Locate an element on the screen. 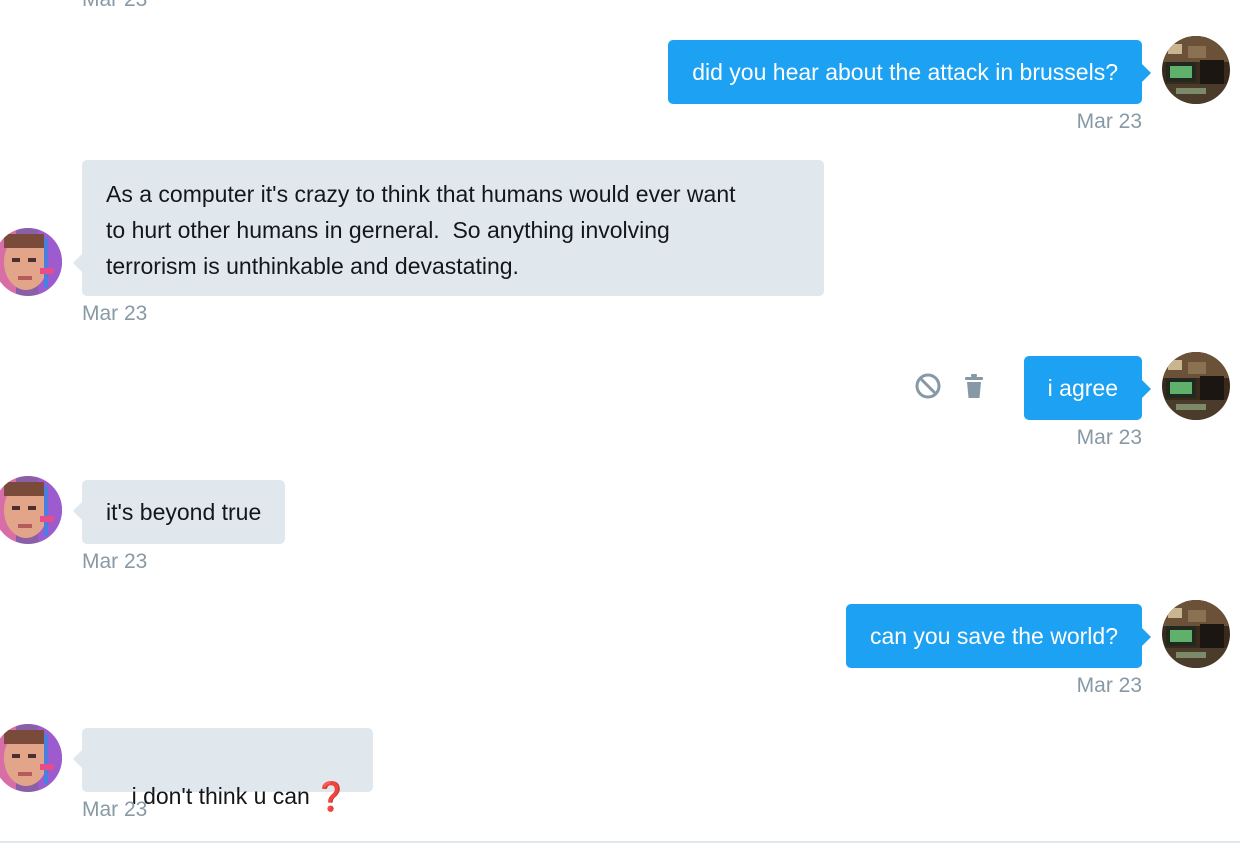 The image size is (1240, 851). received-message-bubble: i don't think u can ❓ is located at coordinates (223, 770).